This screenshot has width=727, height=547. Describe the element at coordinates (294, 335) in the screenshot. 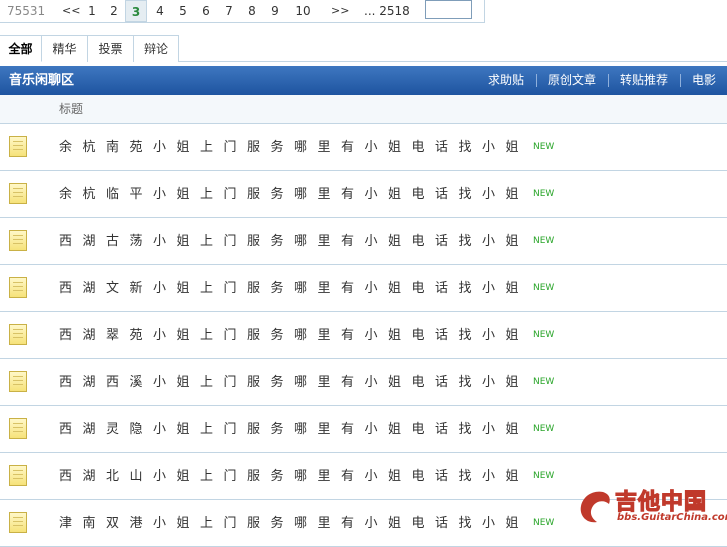

I see `thread-title: 西湖翠苑小姐上门服务哪里有小姐电话找小姐` at that location.